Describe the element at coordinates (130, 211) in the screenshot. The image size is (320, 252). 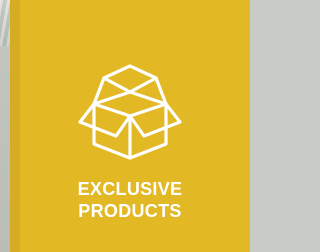
I see `tile-title-line-2: PRODUCTS` at that location.